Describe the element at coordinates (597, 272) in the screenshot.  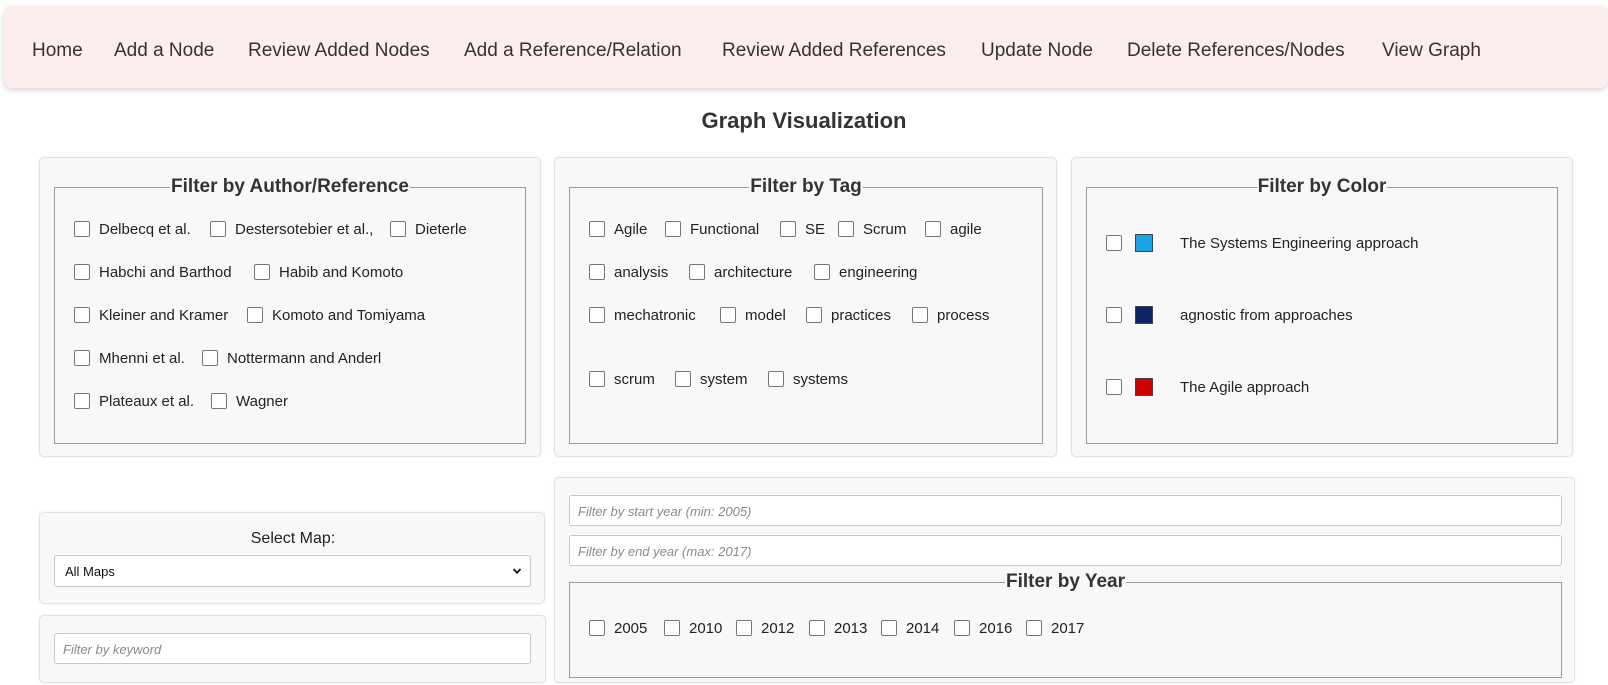
I see `tag-checkbox-analysis` at that location.